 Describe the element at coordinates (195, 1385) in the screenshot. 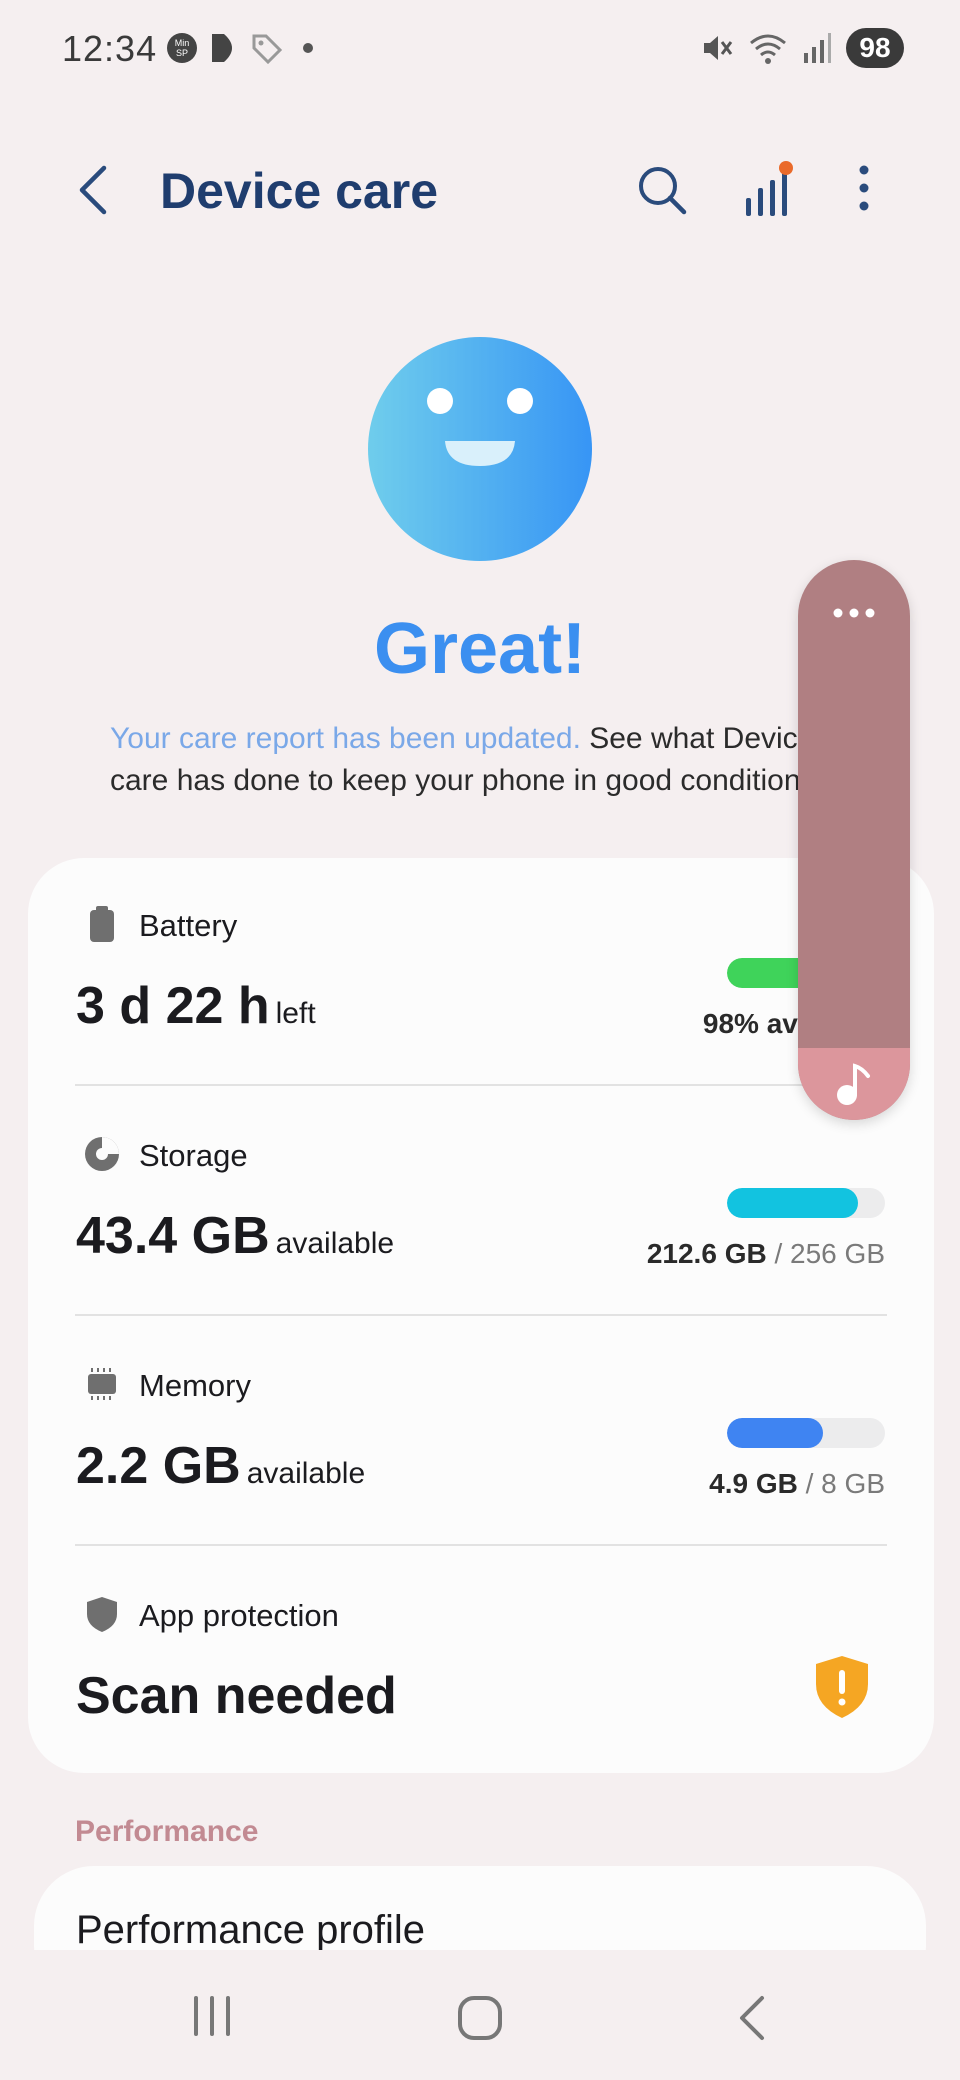

I see `memory-label: Memory` at that location.